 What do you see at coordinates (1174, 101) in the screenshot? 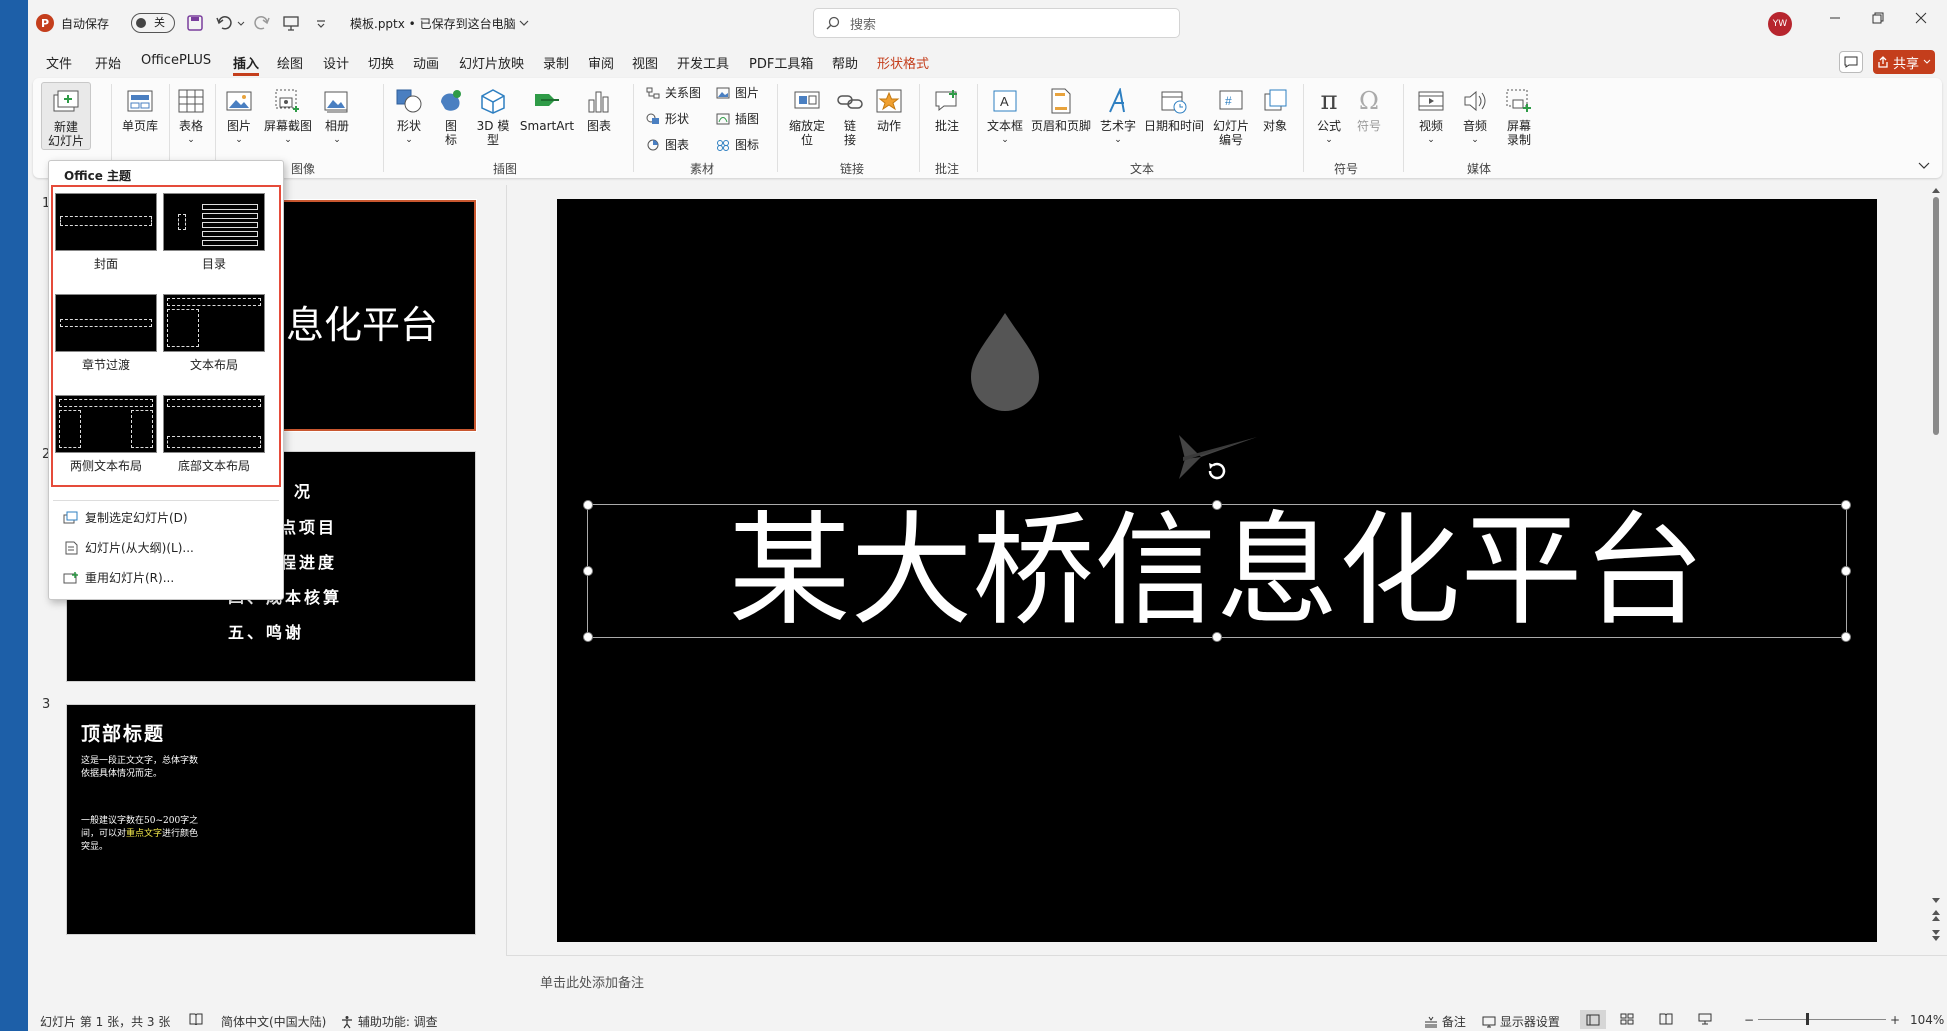
I see `calendar-icon` at bounding box center [1174, 101].